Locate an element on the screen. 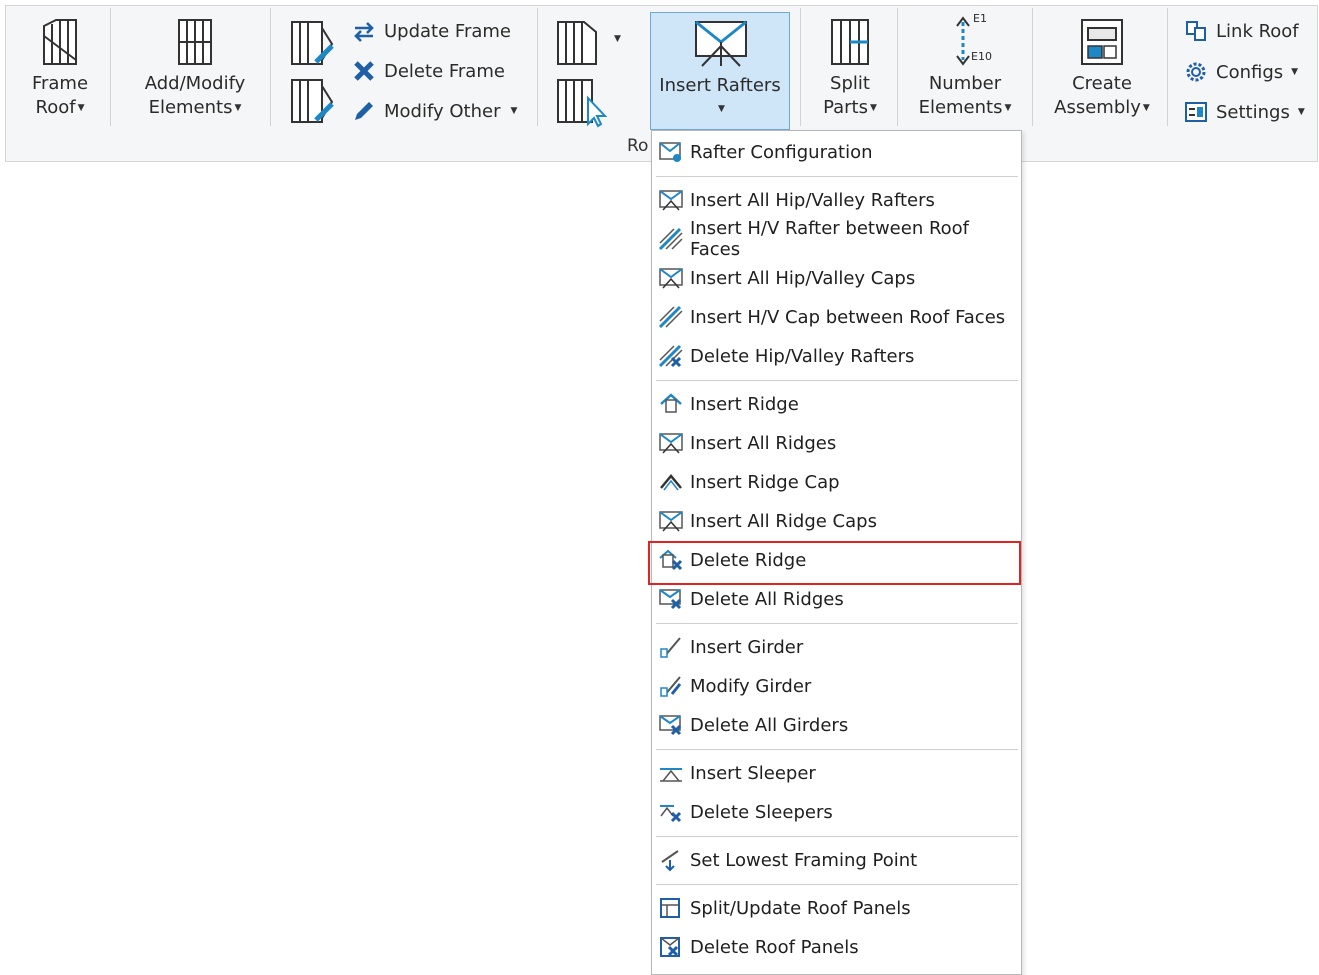  menu-item-modify-girder: Modify Girder is located at coordinates (836, 686).